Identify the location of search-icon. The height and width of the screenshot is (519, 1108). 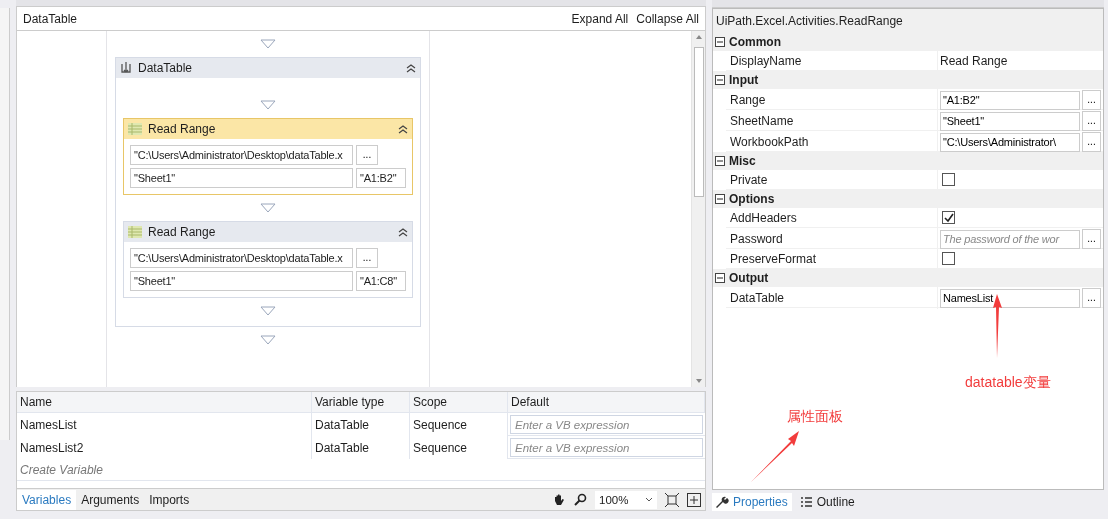
(580, 499).